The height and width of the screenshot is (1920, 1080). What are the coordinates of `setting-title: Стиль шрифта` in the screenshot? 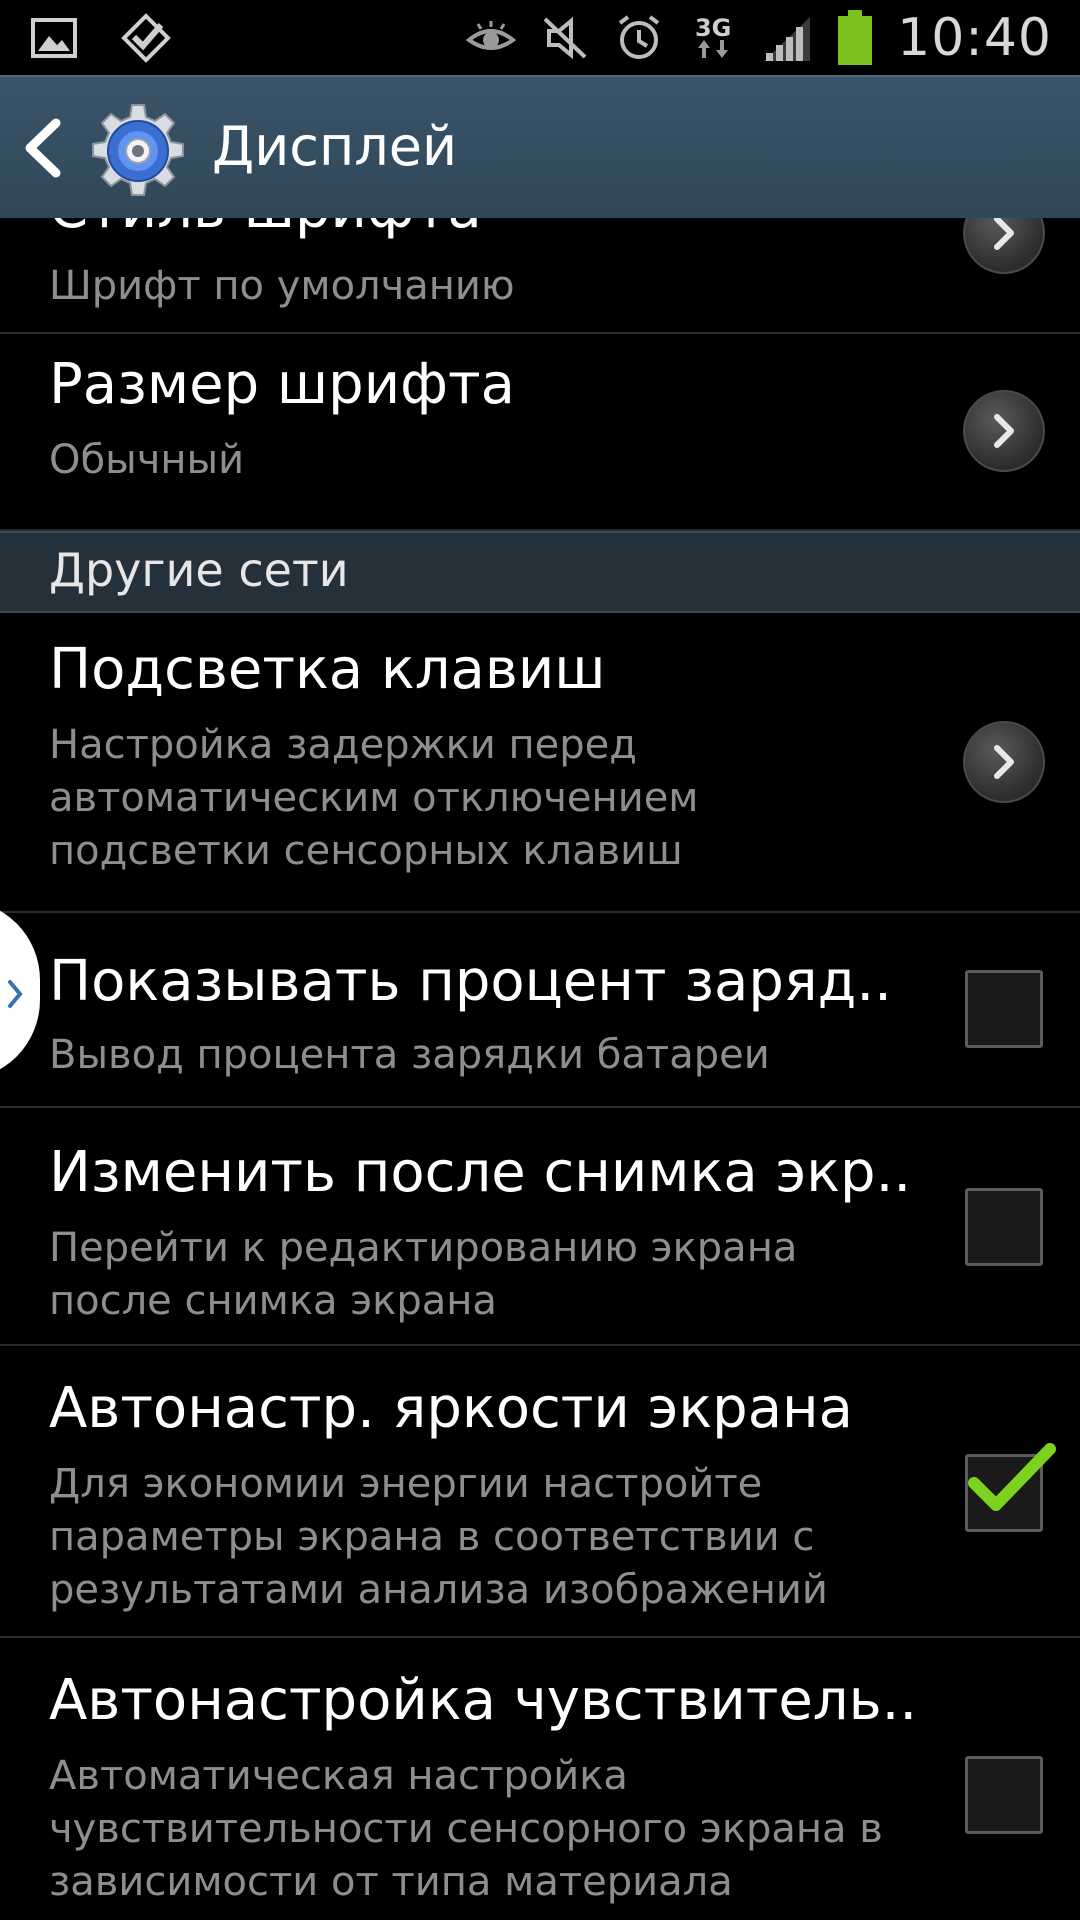 It's located at (265, 229).